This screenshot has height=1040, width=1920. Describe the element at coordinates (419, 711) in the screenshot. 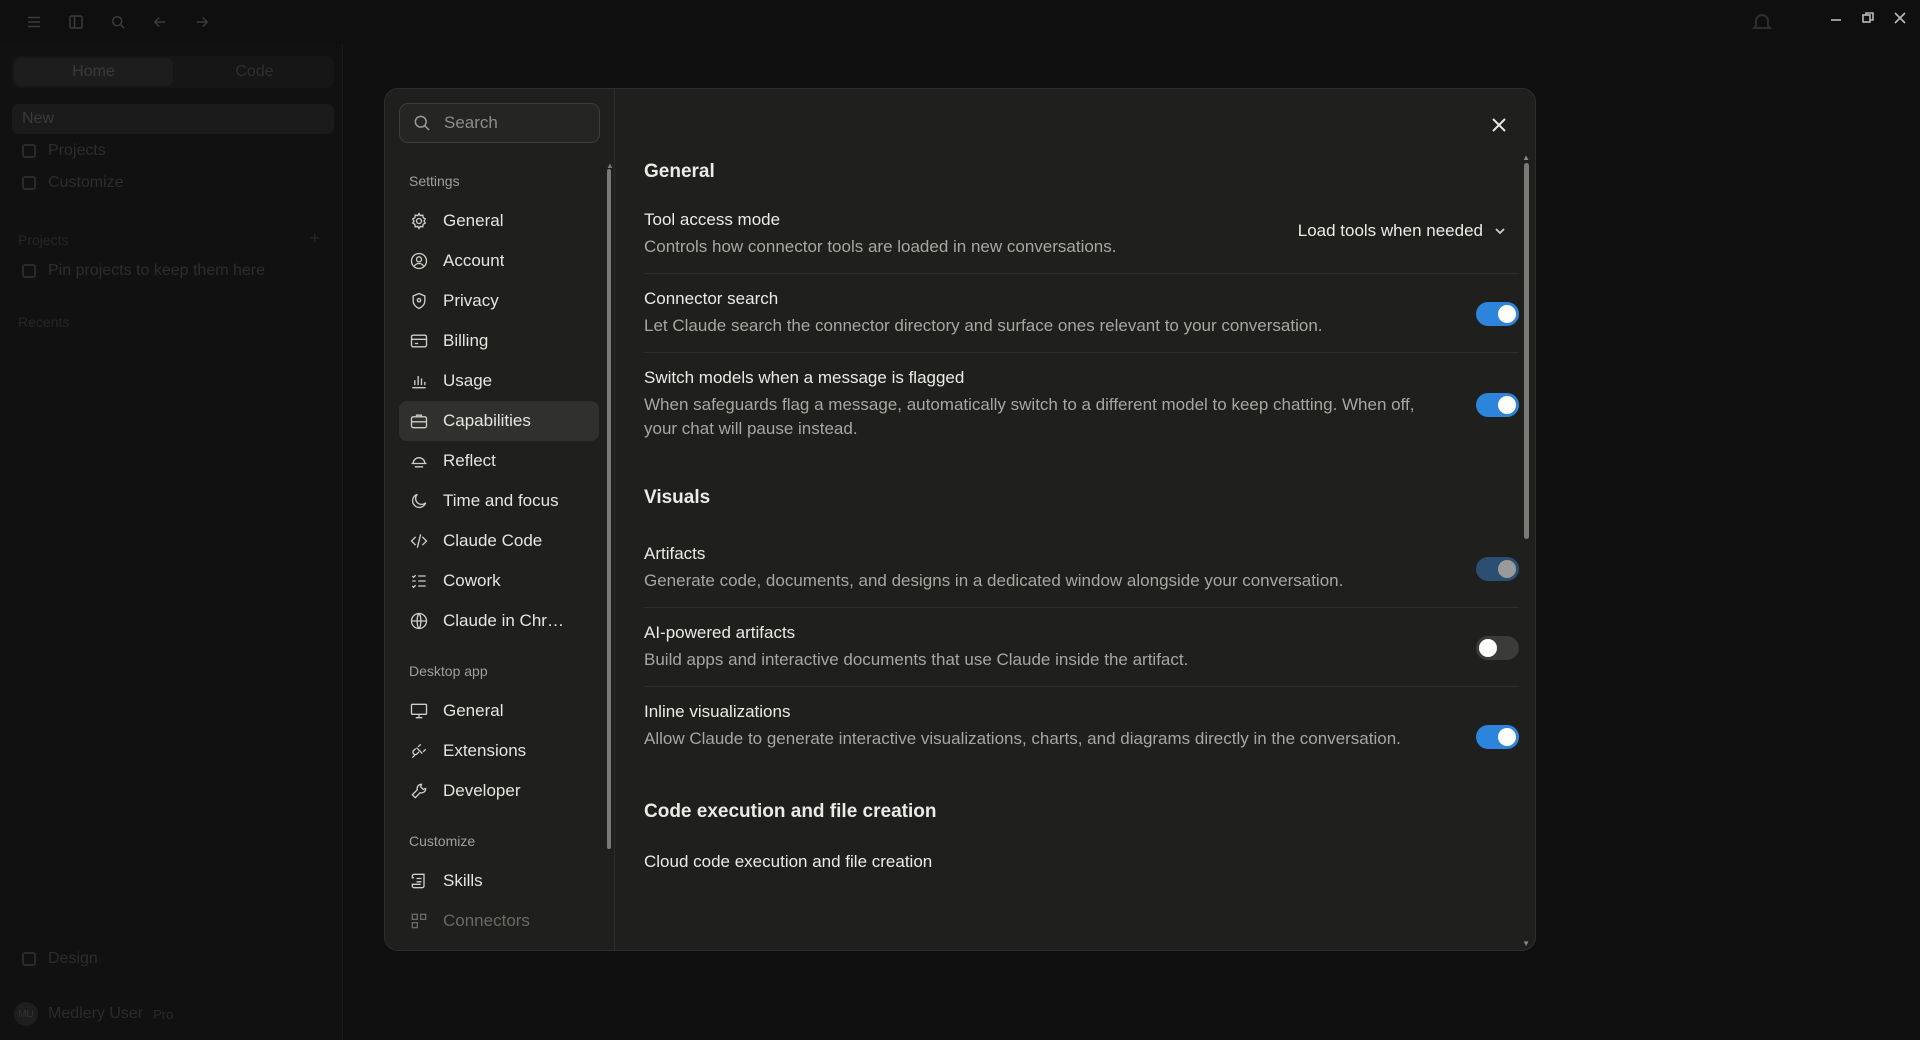

I see `monitor-icon` at that location.